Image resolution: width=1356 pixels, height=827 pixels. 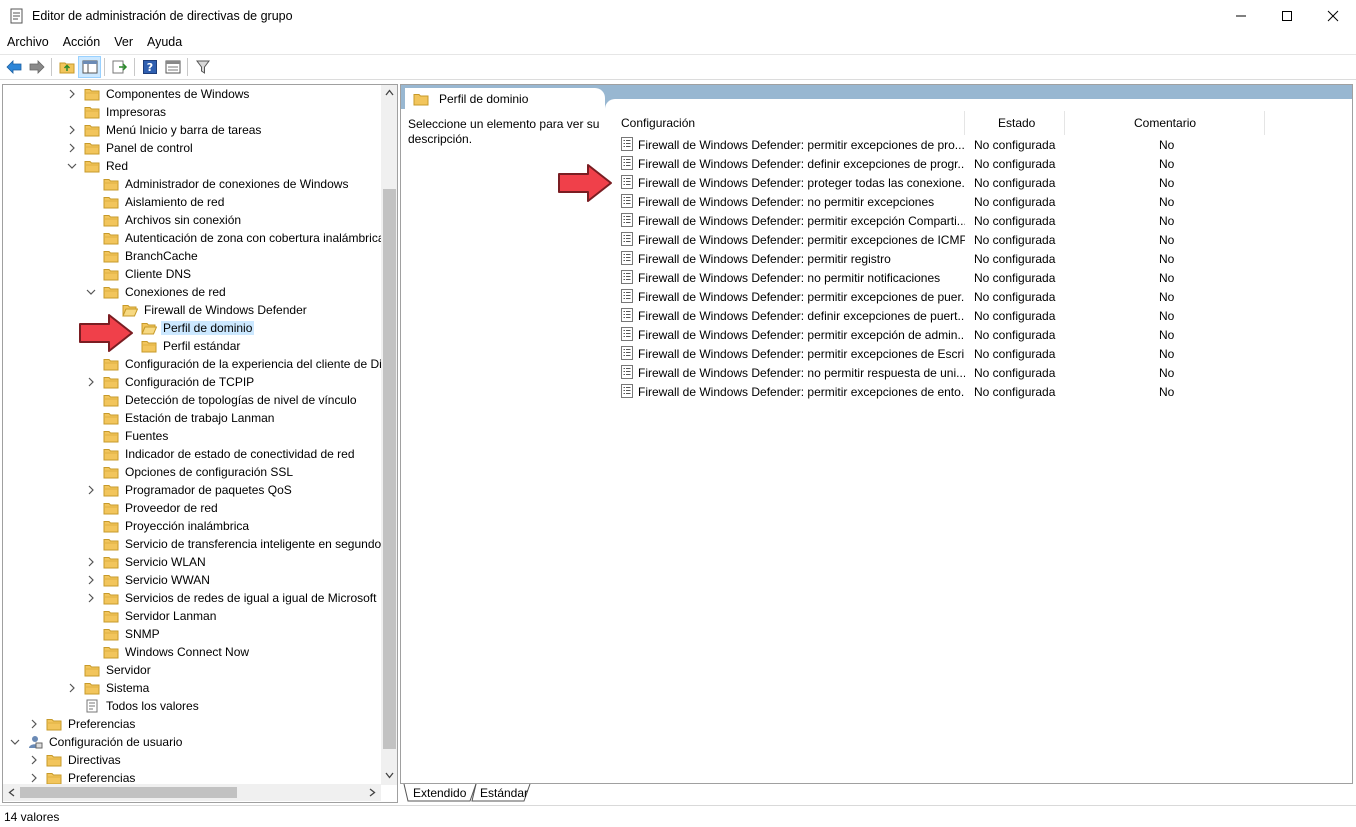 I want to click on column-header-configuracion: Configuración, so click(x=658, y=123).